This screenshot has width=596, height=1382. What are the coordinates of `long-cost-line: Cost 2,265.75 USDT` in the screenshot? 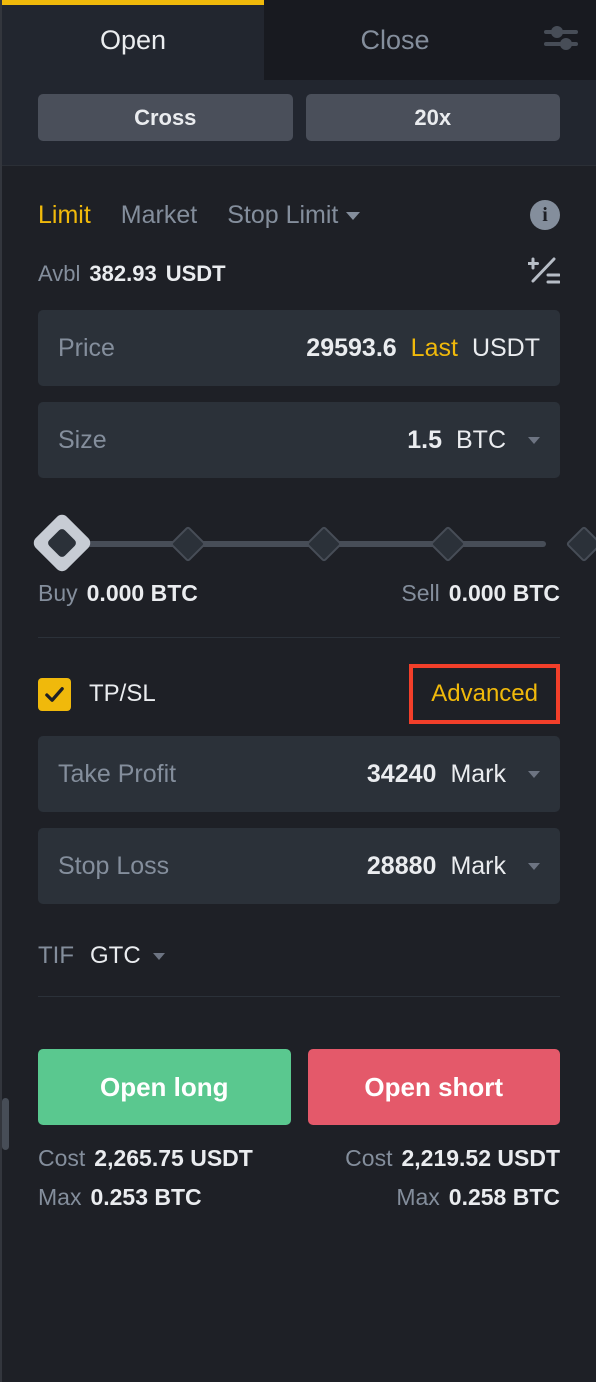 It's located at (168, 1164).